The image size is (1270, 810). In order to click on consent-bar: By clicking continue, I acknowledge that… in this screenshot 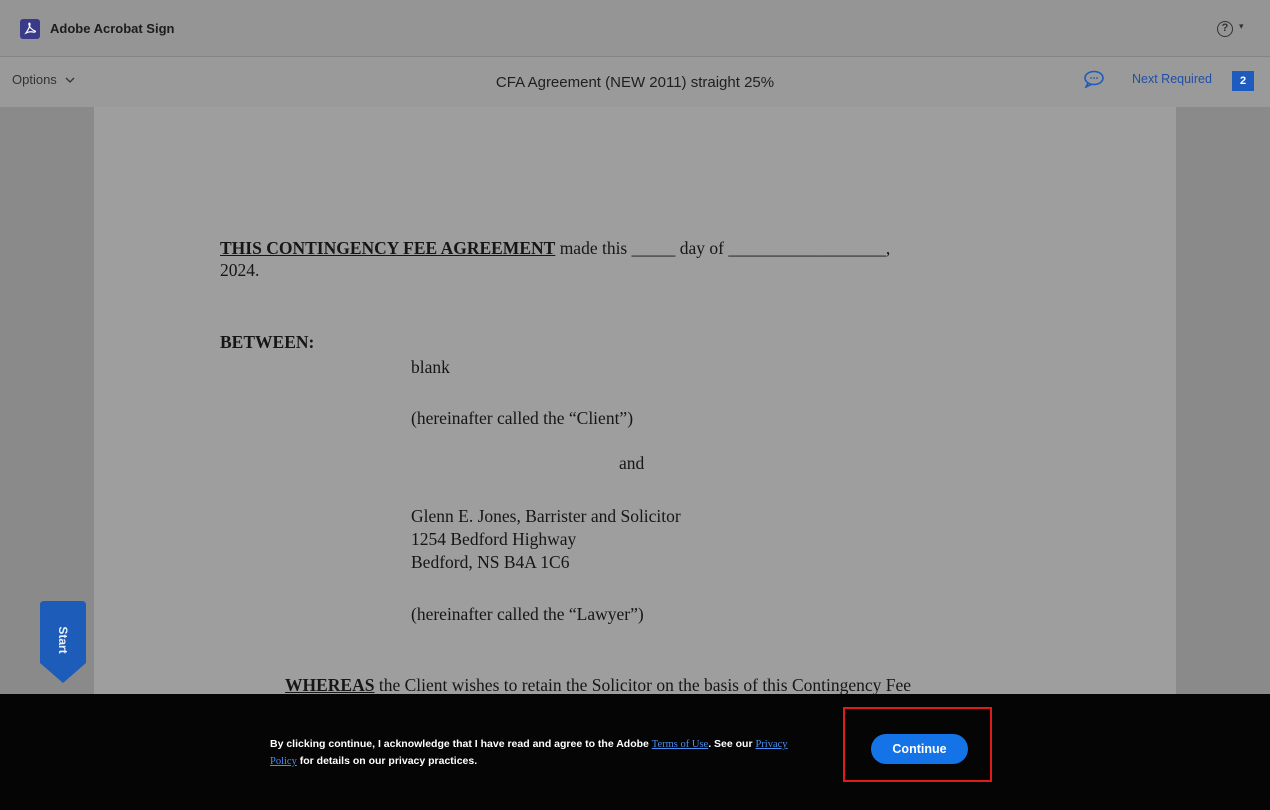, I will do `click(635, 752)`.